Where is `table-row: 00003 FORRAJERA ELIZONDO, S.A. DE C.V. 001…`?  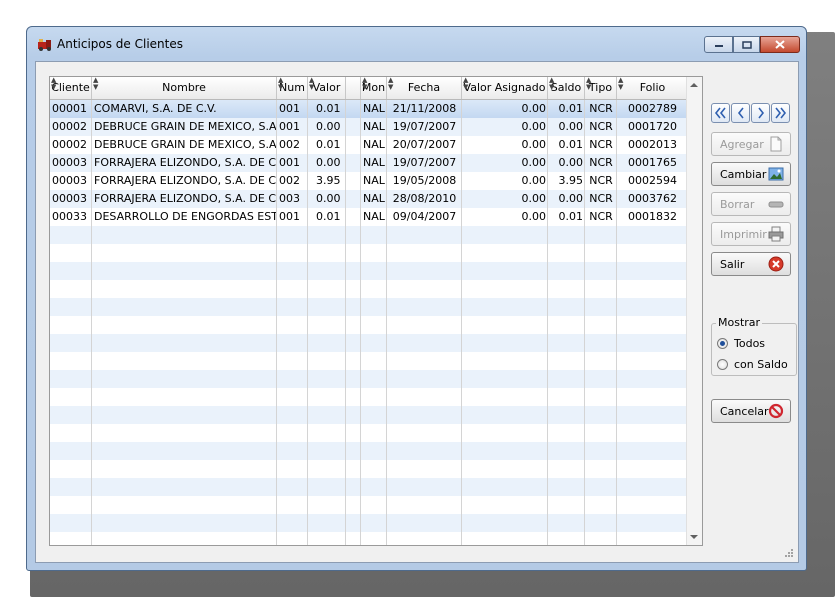 table-row: 00003 FORRAJERA ELIZONDO, S.A. DE C.V. 001… is located at coordinates (369, 163).